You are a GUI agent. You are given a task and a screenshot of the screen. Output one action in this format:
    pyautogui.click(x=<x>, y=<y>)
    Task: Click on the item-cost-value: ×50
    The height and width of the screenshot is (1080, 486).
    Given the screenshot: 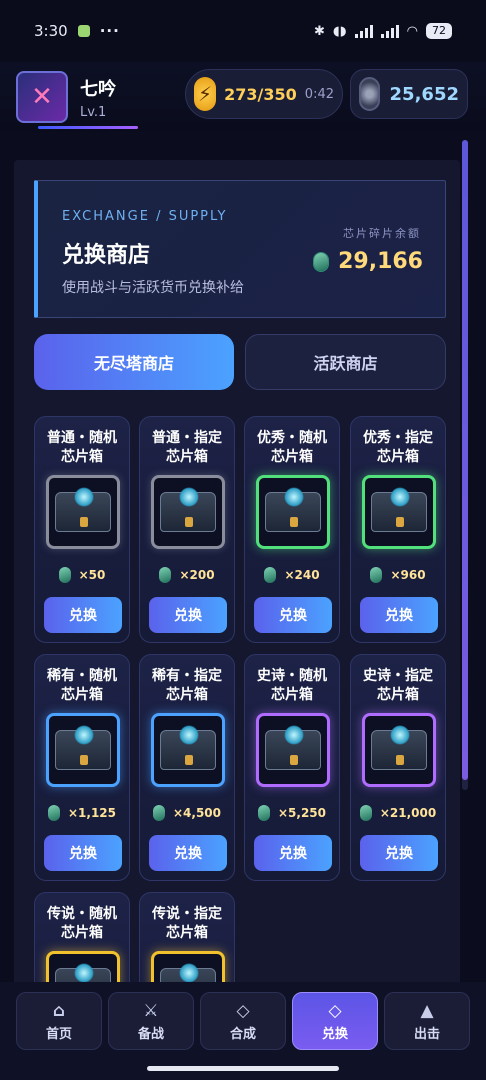 What is the action you would take?
    pyautogui.click(x=92, y=575)
    